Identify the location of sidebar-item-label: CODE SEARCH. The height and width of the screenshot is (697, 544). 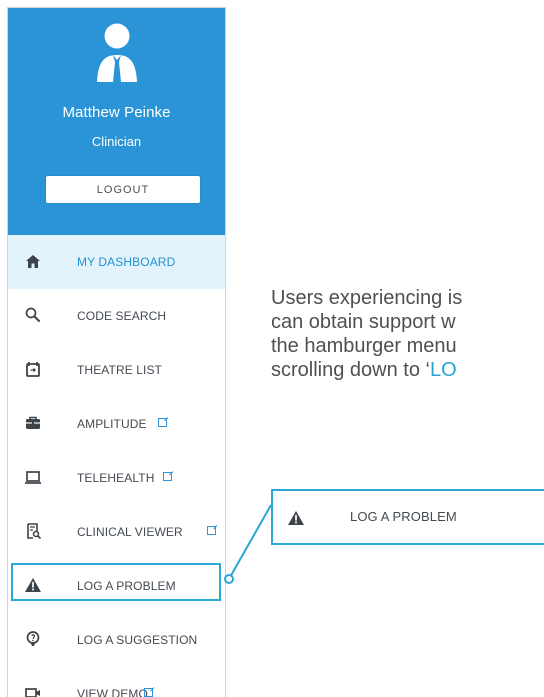
(122, 316).